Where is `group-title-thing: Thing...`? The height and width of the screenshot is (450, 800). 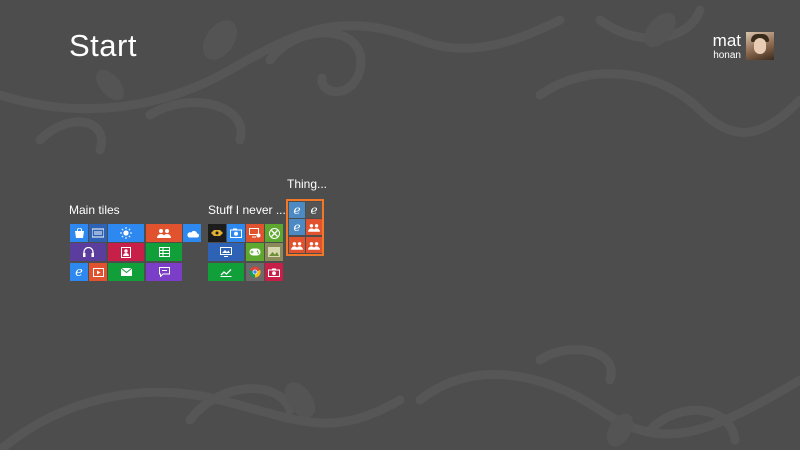
group-title-thing: Thing... is located at coordinates (307, 184).